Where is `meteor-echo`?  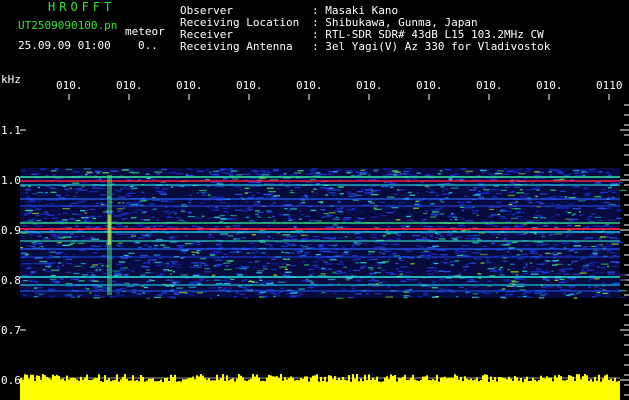 meteor-echo is located at coordinates (109, 235).